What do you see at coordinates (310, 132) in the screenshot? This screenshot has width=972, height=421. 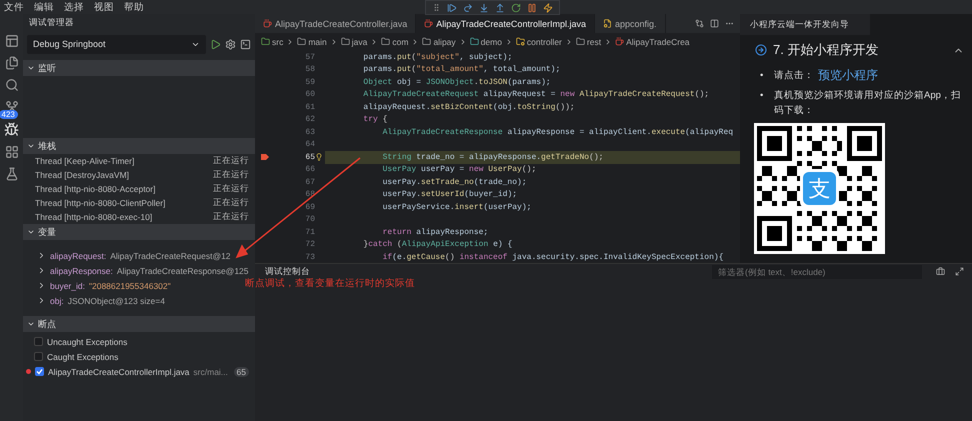 I see `line-number: 63` at bounding box center [310, 132].